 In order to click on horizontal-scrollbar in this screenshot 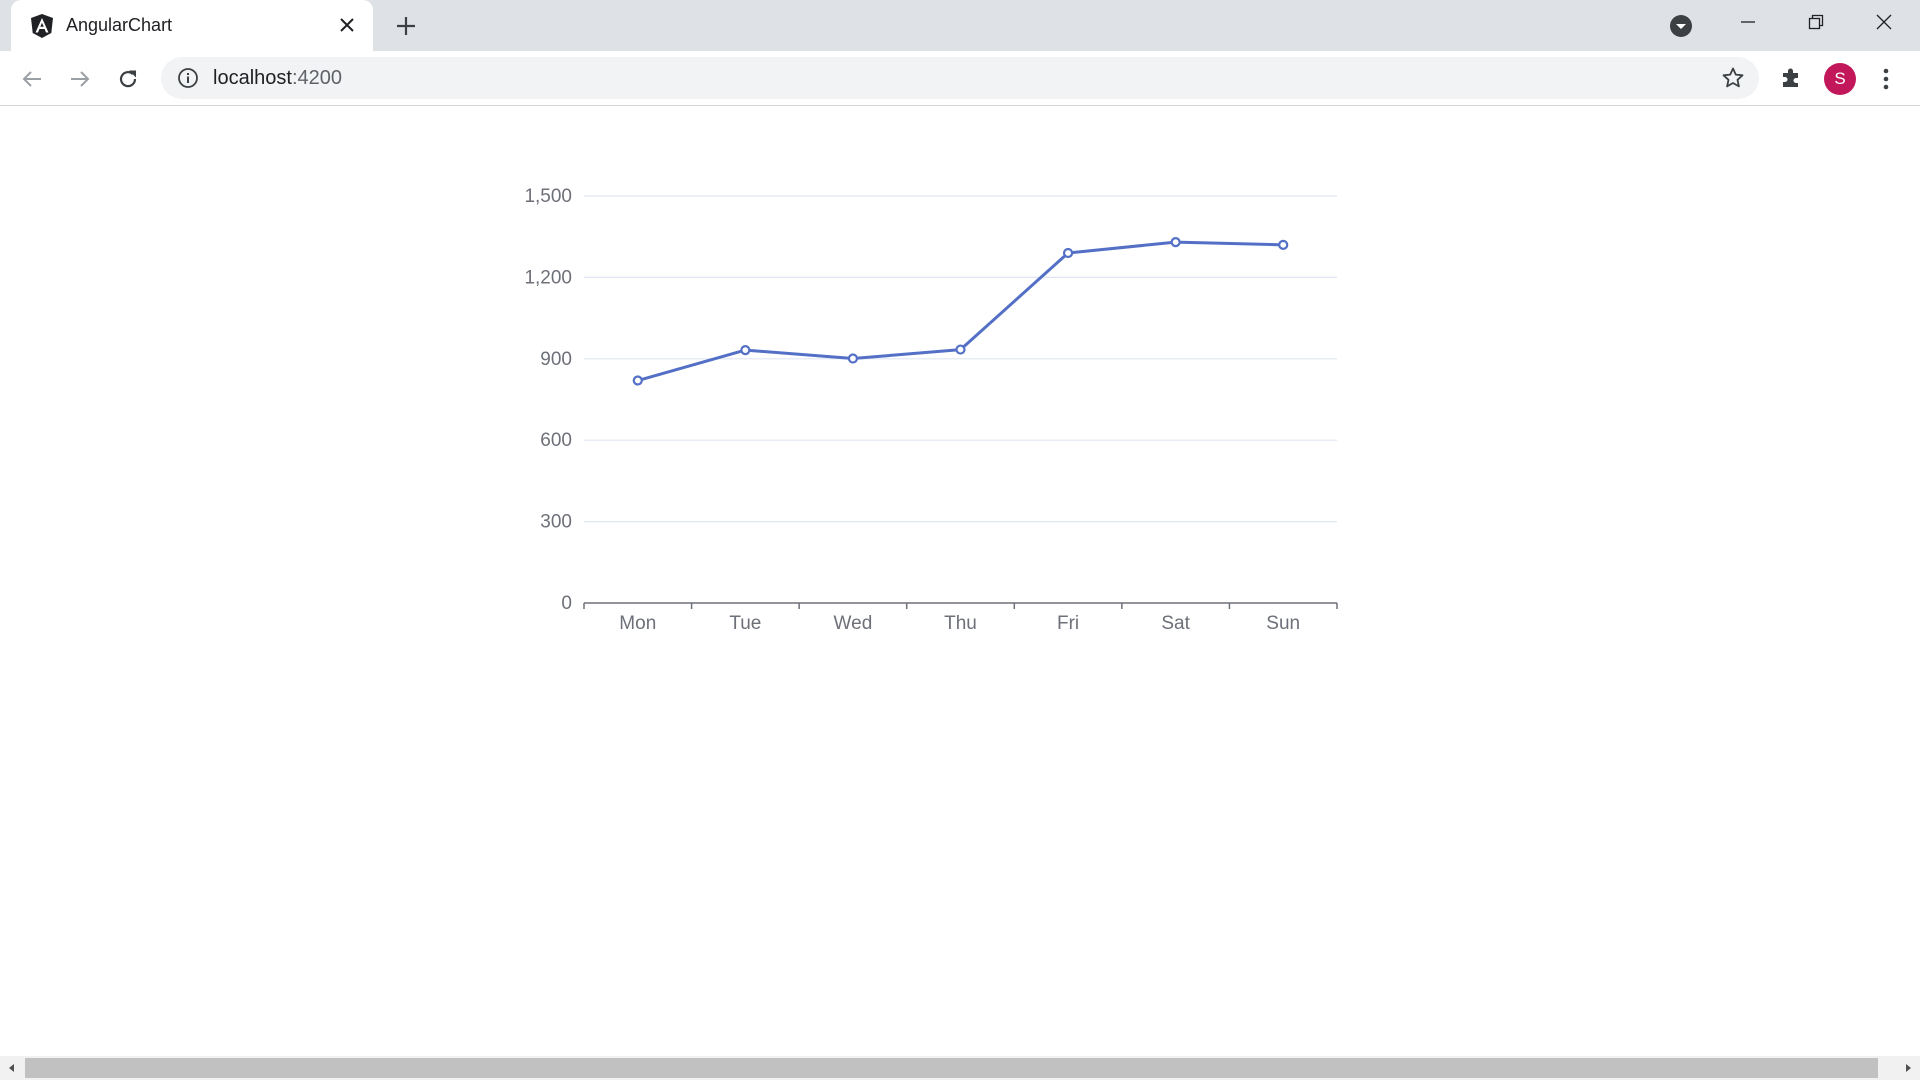, I will do `click(960, 1068)`.